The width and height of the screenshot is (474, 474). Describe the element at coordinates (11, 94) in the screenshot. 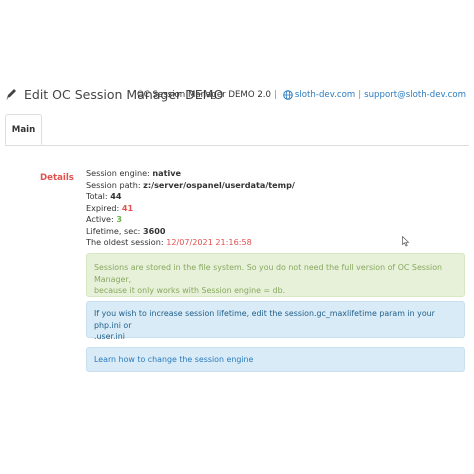

I see `pencil-icon` at that location.